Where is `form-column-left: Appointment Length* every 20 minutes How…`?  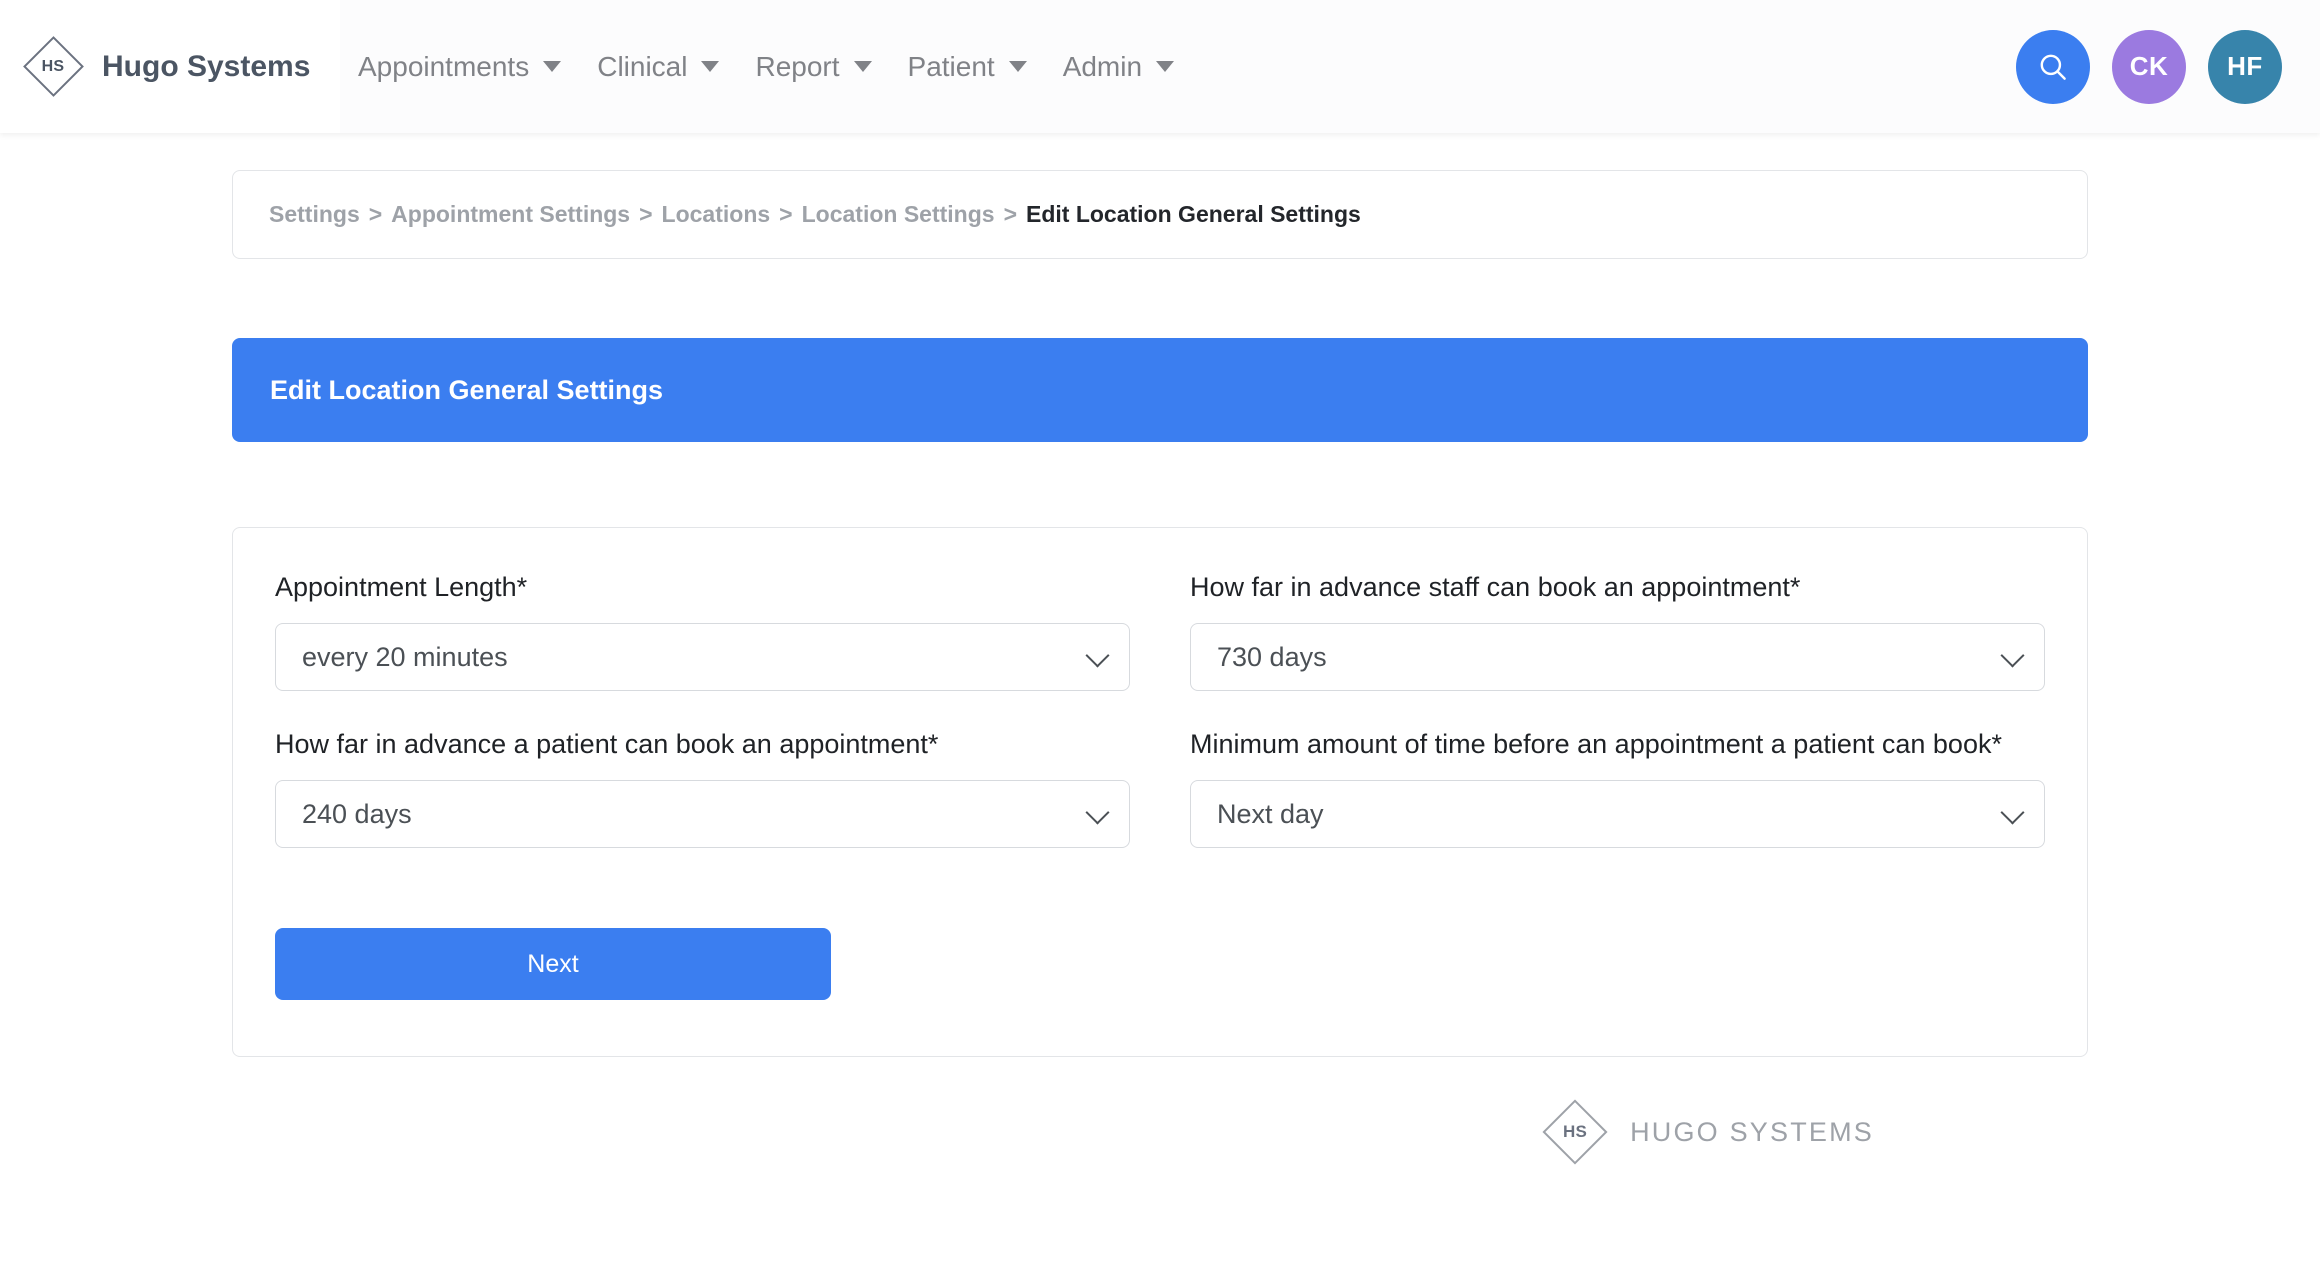
form-column-left: Appointment Length* every 20 minutes How… is located at coordinates (702, 711).